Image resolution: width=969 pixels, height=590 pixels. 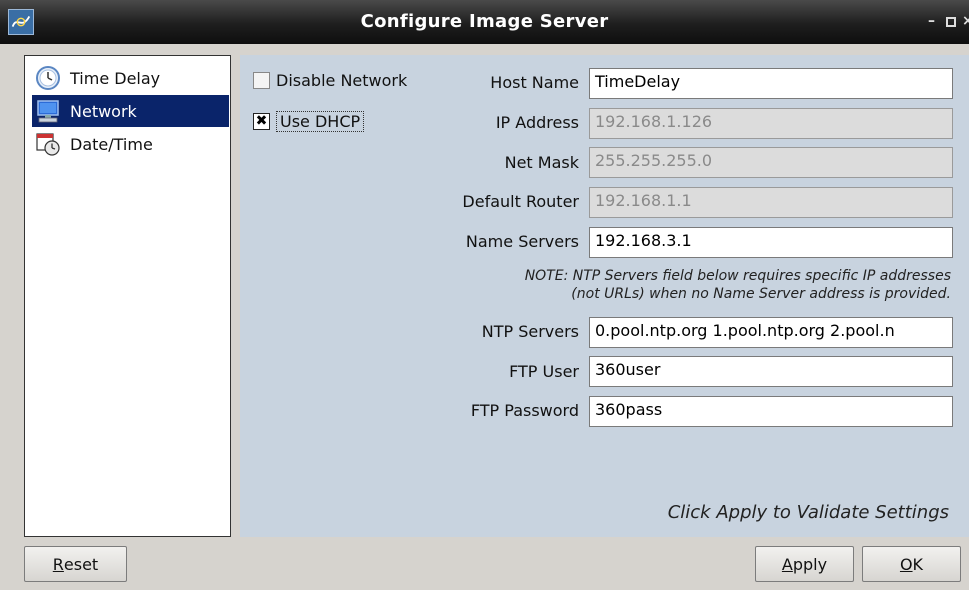 What do you see at coordinates (520, 201) in the screenshot?
I see `default-router-label: Default Router` at bounding box center [520, 201].